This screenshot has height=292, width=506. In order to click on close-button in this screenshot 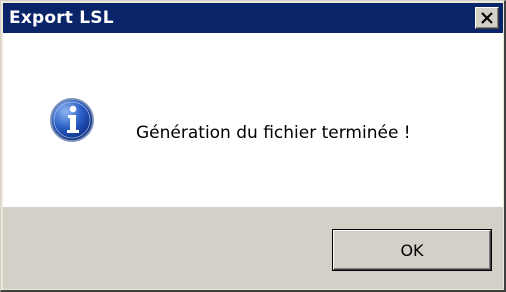, I will do `click(487, 18)`.